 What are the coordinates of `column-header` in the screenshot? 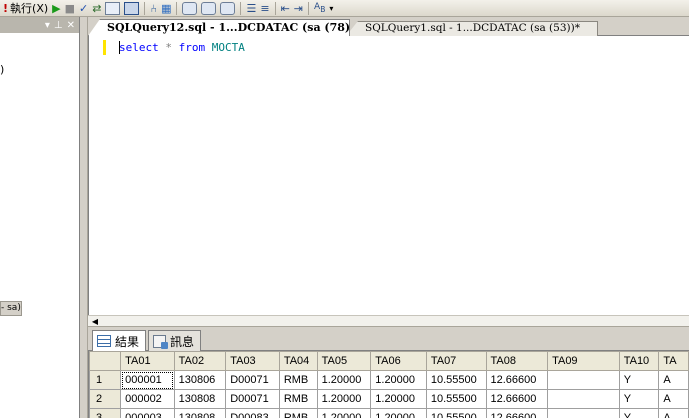 It's located at (105, 361).